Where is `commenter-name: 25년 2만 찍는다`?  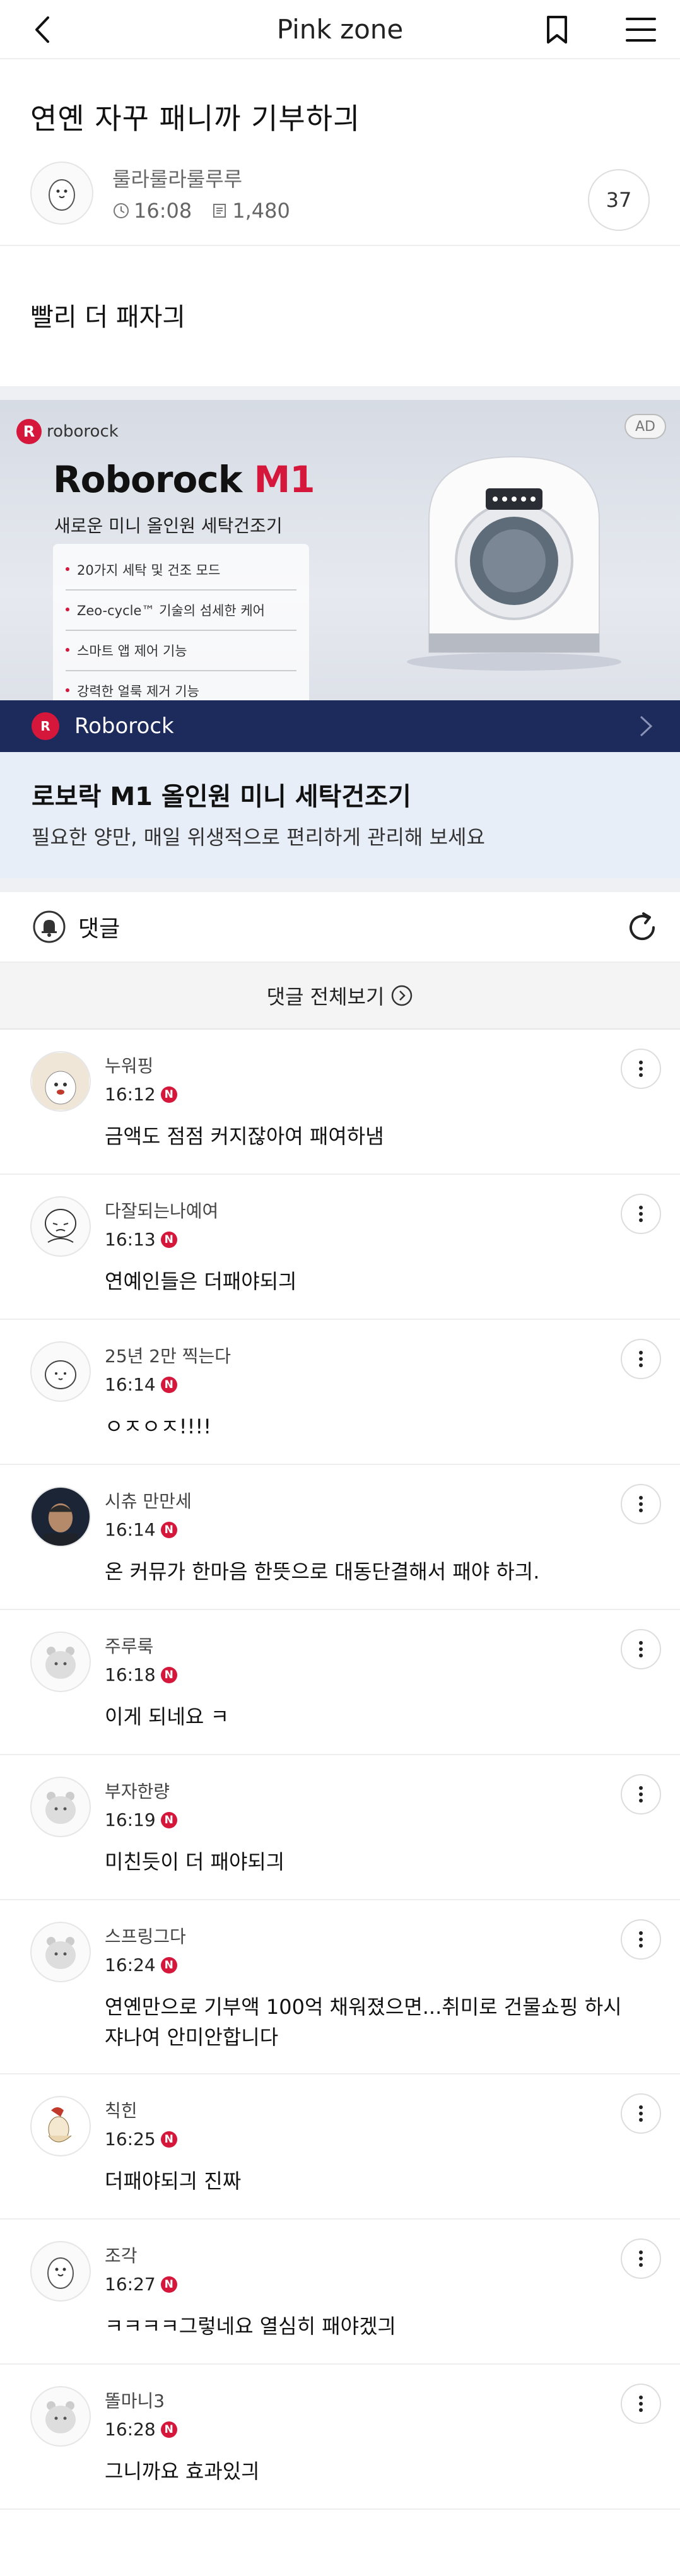
commenter-name: 25년 2만 찍는다 is located at coordinates (377, 1355).